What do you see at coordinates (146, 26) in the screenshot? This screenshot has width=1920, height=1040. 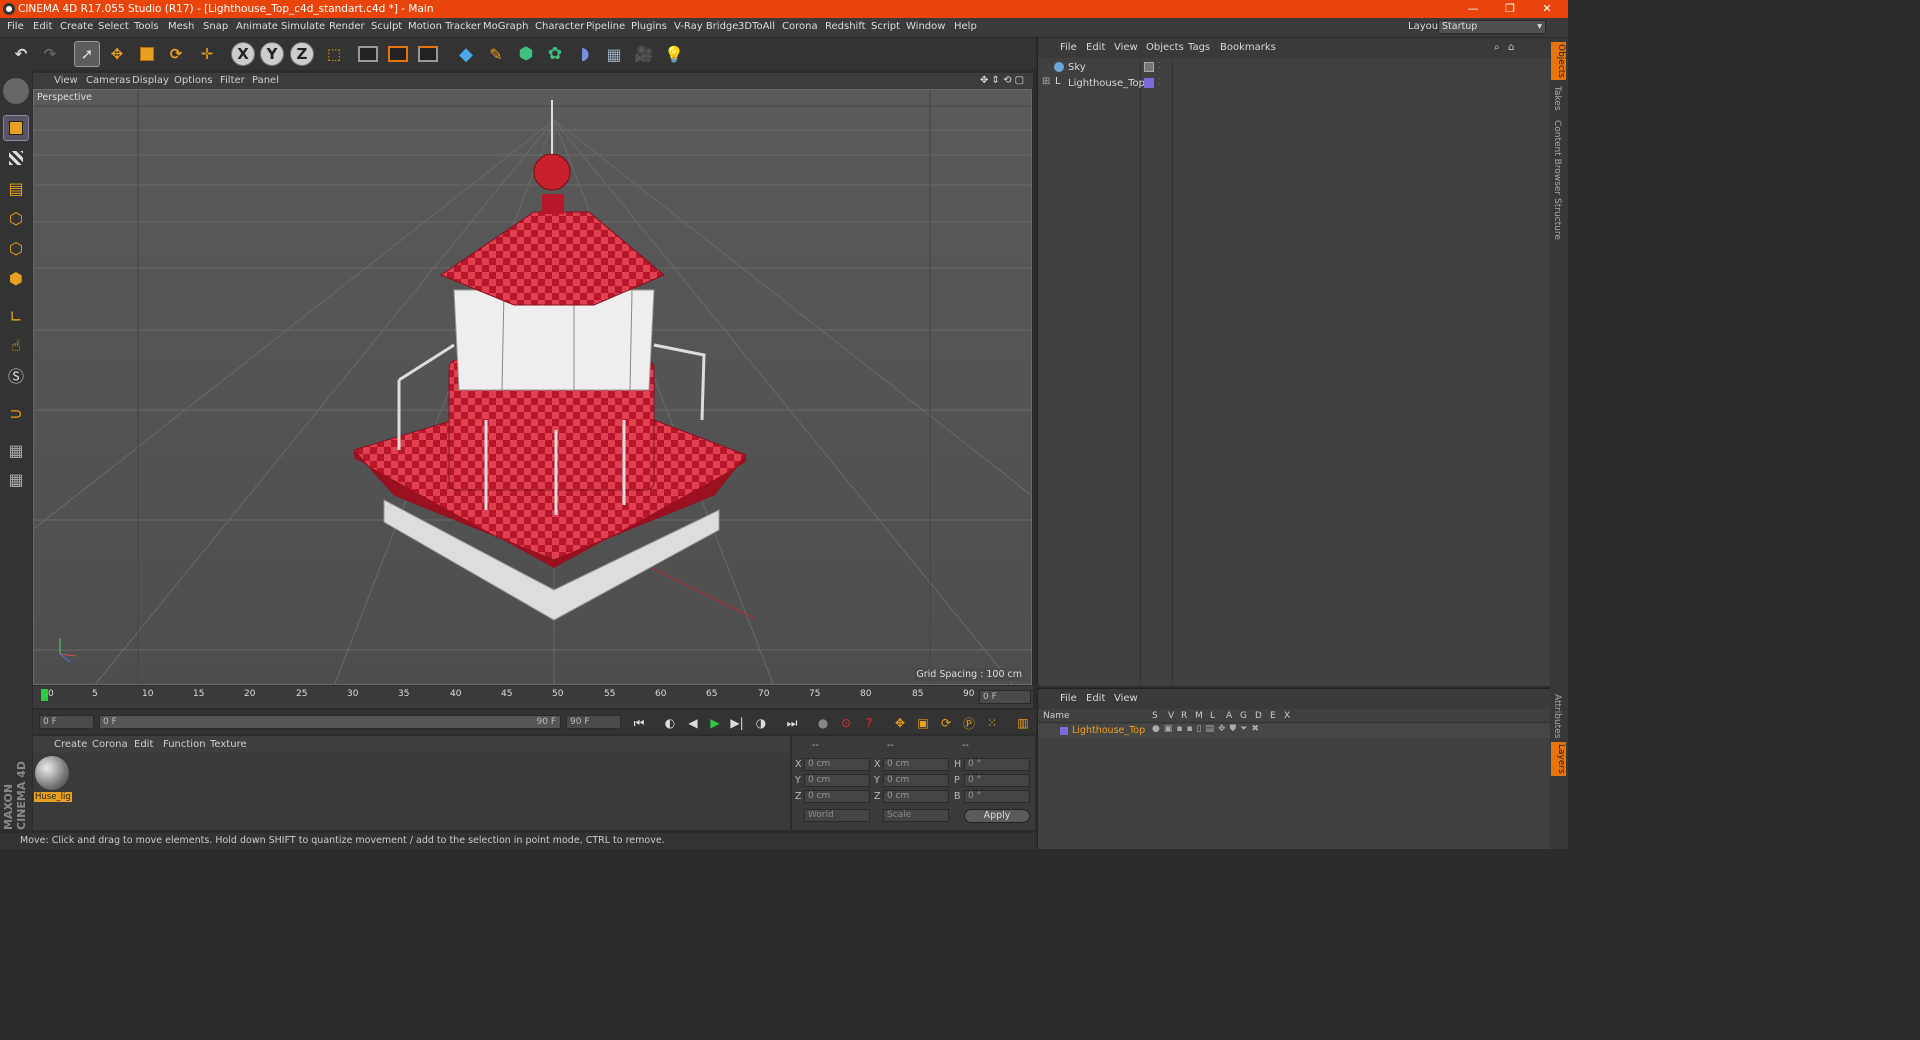 I see `menu-tools: Tools` at bounding box center [146, 26].